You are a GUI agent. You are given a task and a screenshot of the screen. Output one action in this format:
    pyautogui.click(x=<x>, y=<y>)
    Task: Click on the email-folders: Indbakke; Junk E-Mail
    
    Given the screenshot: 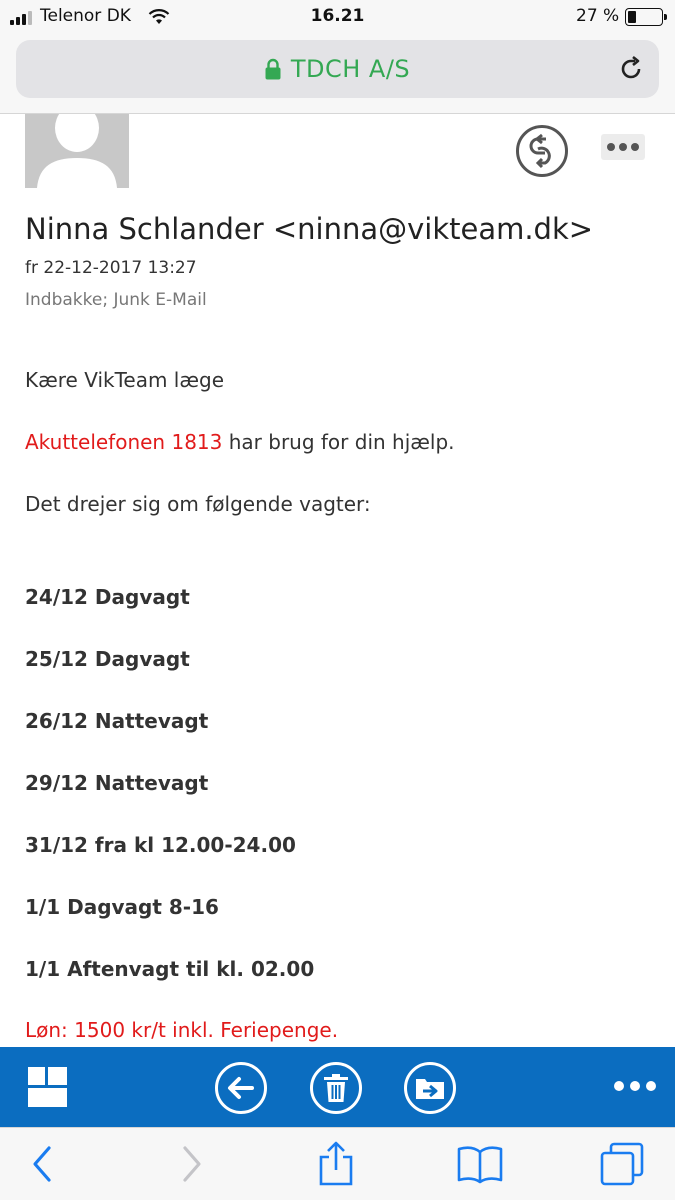 What is the action you would take?
    pyautogui.click(x=116, y=300)
    